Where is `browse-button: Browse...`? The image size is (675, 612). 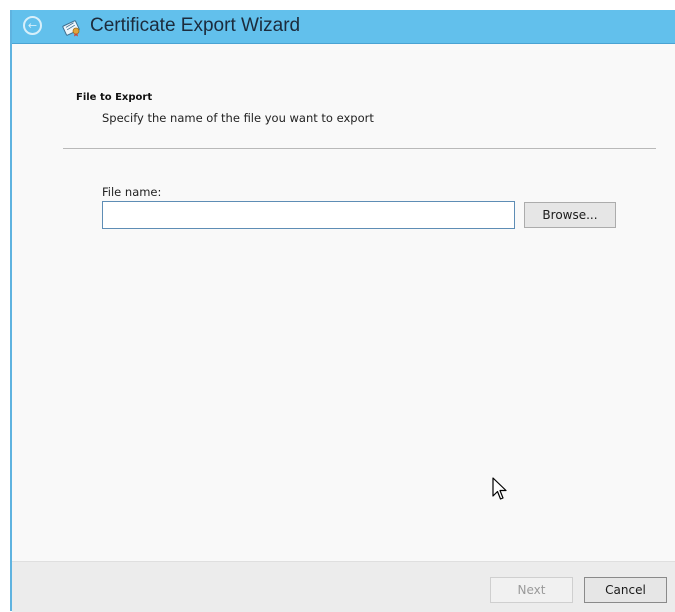
browse-button: Browse... is located at coordinates (570, 215).